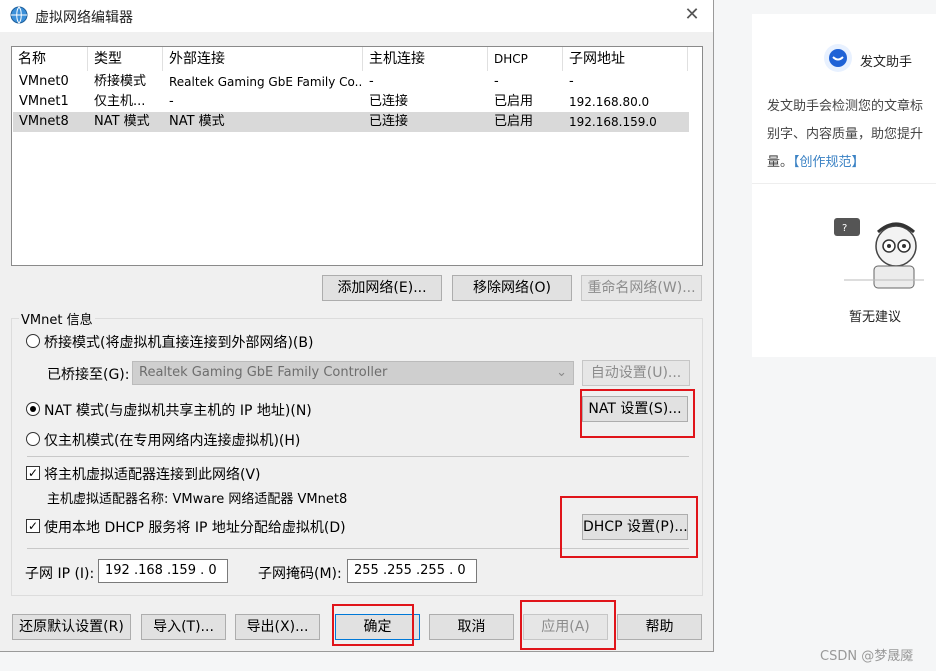 This screenshot has height=671, width=936. What do you see at coordinates (33, 409) in the screenshot?
I see `nat-mode-radio` at bounding box center [33, 409].